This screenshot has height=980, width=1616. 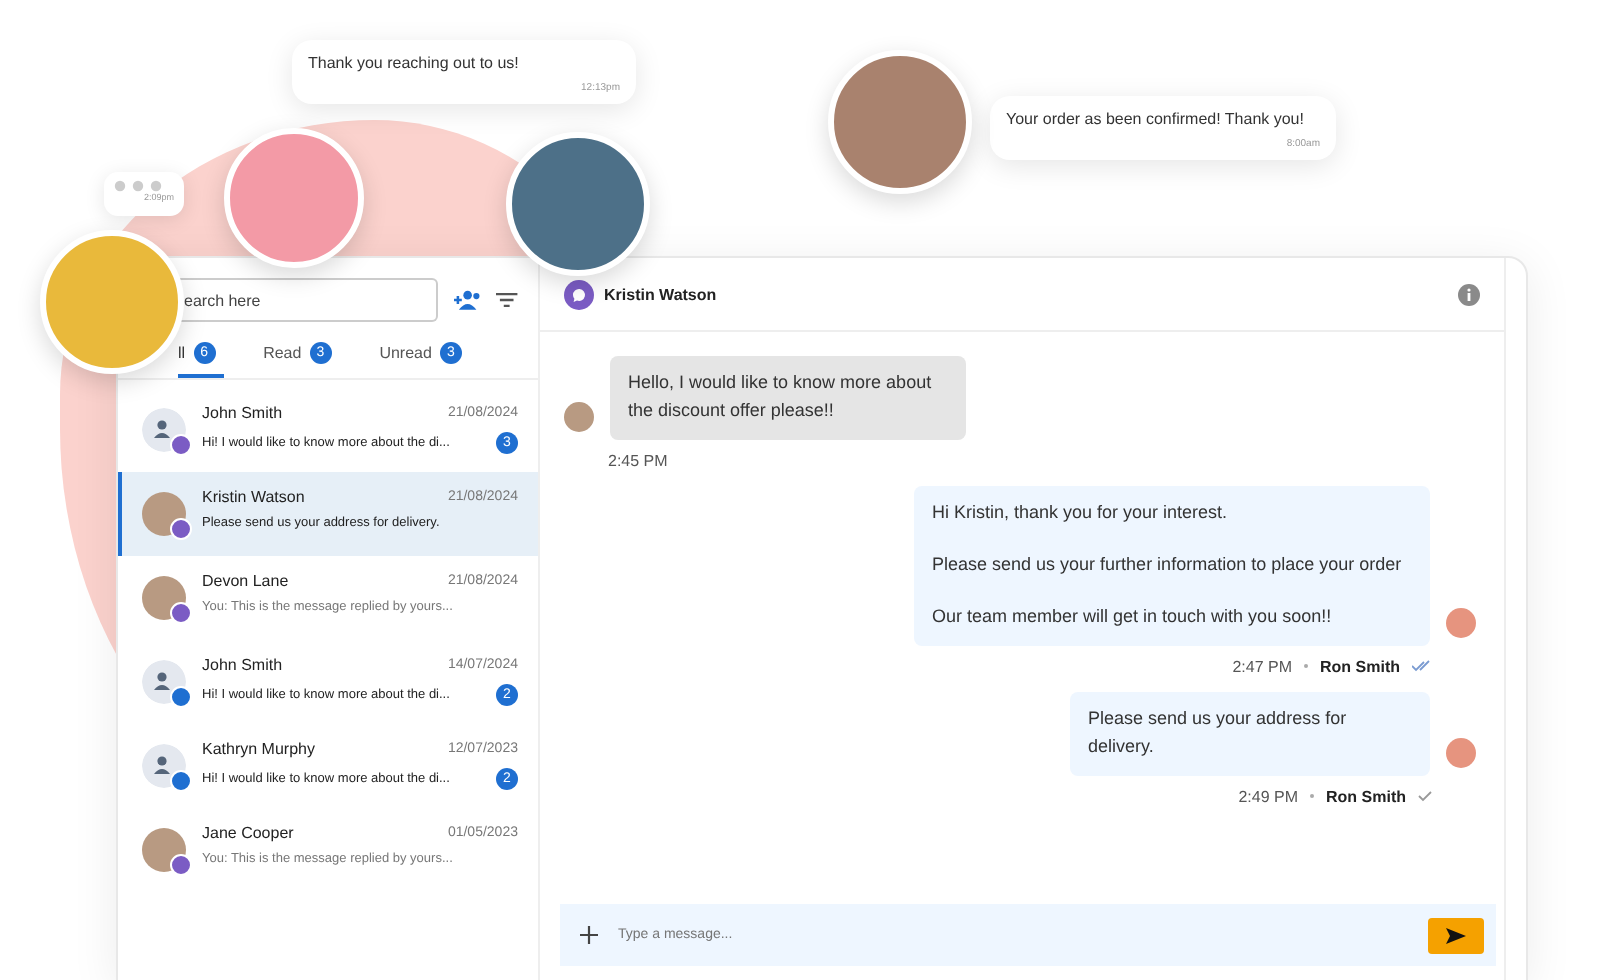 I want to click on info-icon, so click(x=1469, y=294).